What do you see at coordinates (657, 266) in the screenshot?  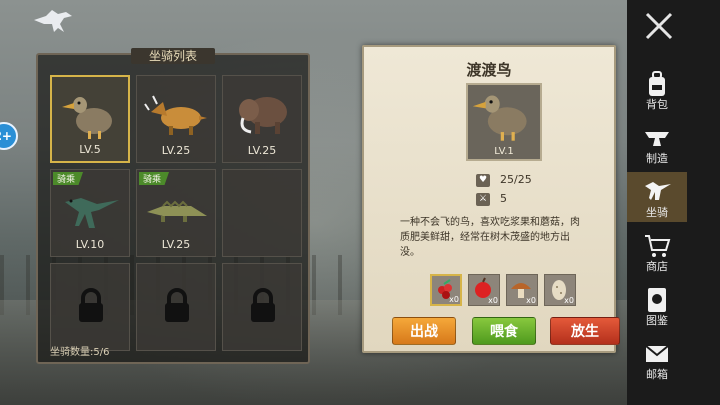 I see `sidebar-item-label: 商店` at bounding box center [657, 266].